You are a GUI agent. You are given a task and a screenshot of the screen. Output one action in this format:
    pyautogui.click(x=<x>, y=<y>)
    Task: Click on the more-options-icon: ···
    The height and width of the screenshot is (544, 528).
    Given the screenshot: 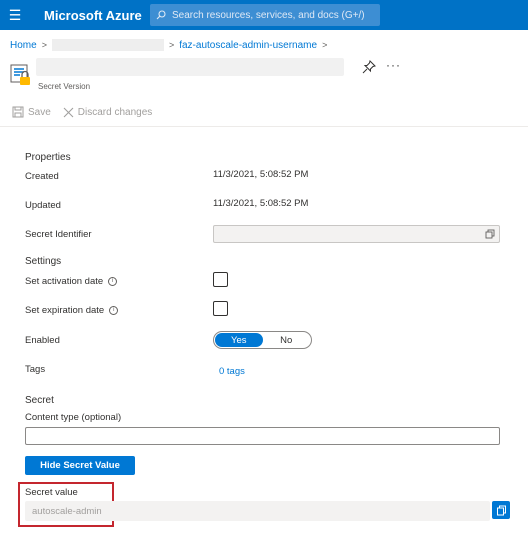 What is the action you would take?
    pyautogui.click(x=393, y=65)
    